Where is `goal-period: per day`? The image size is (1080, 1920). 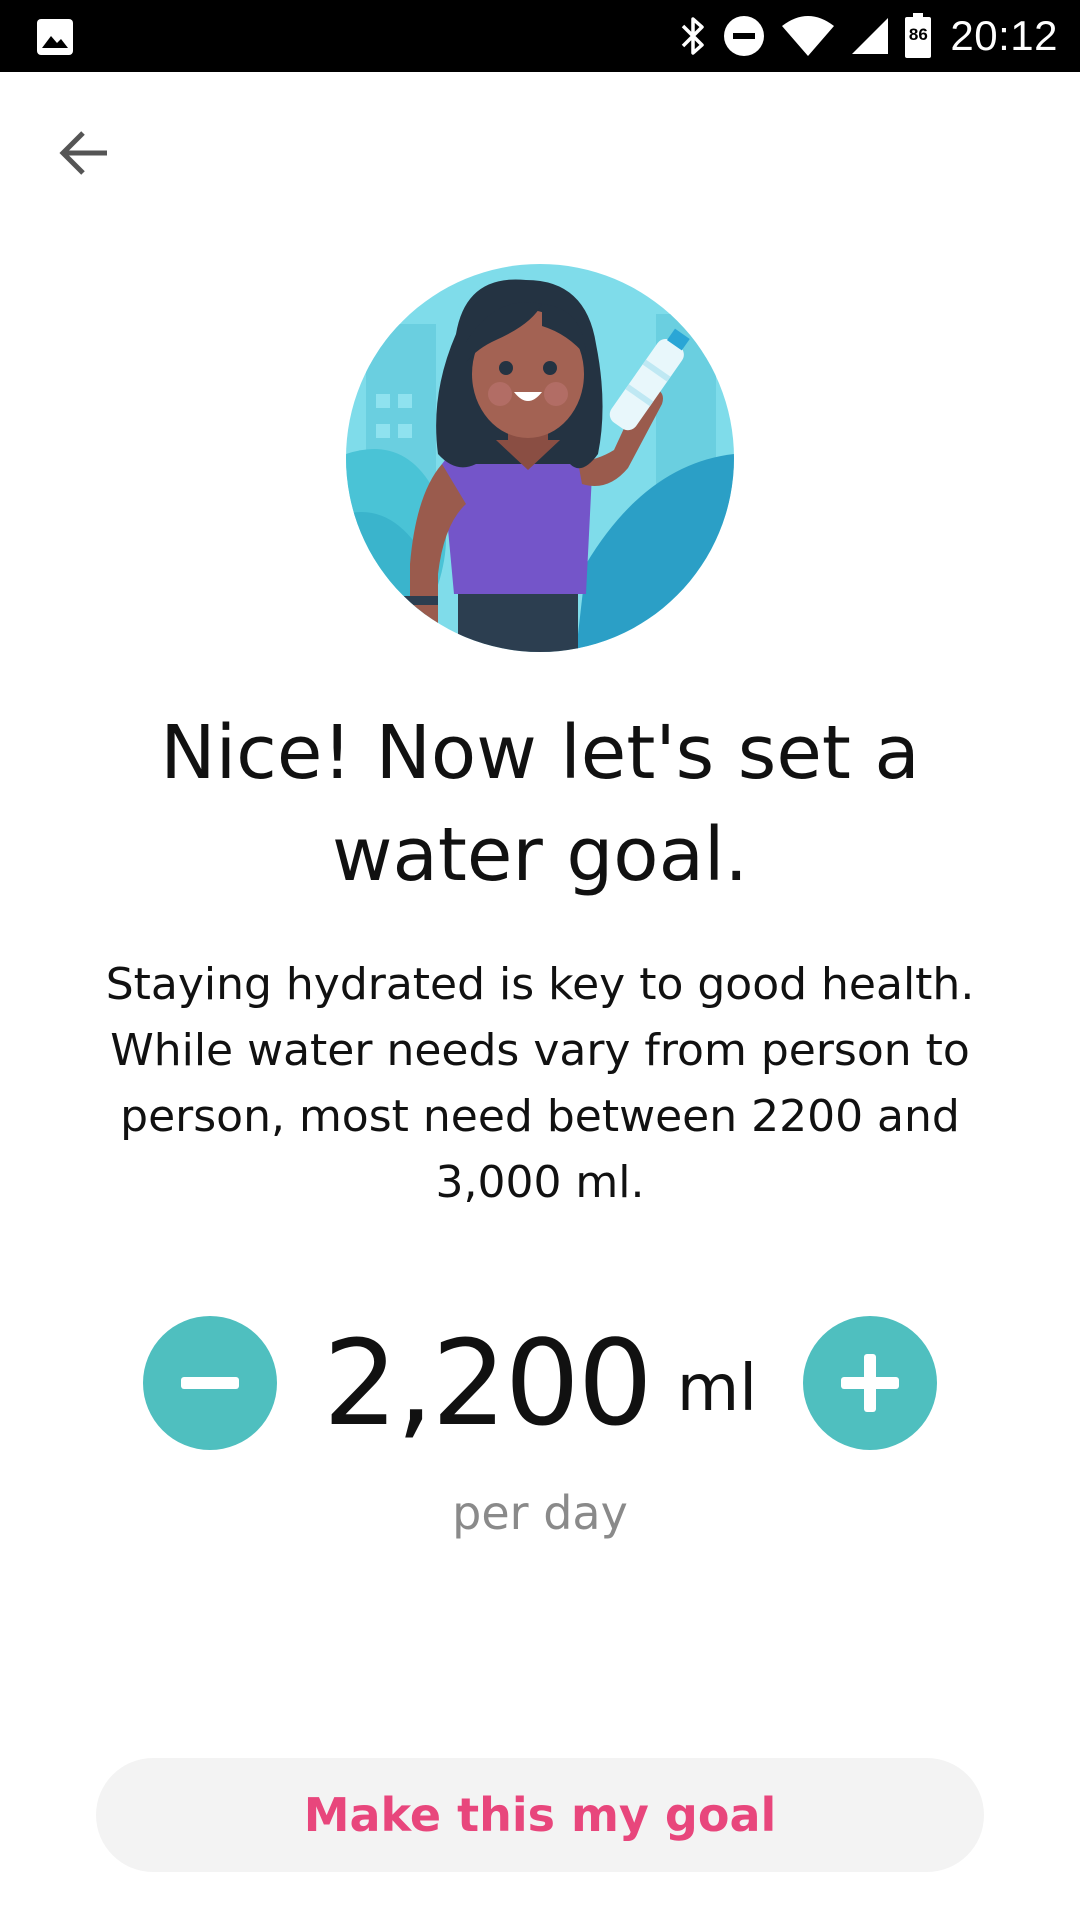 goal-period: per day is located at coordinates (540, 1513).